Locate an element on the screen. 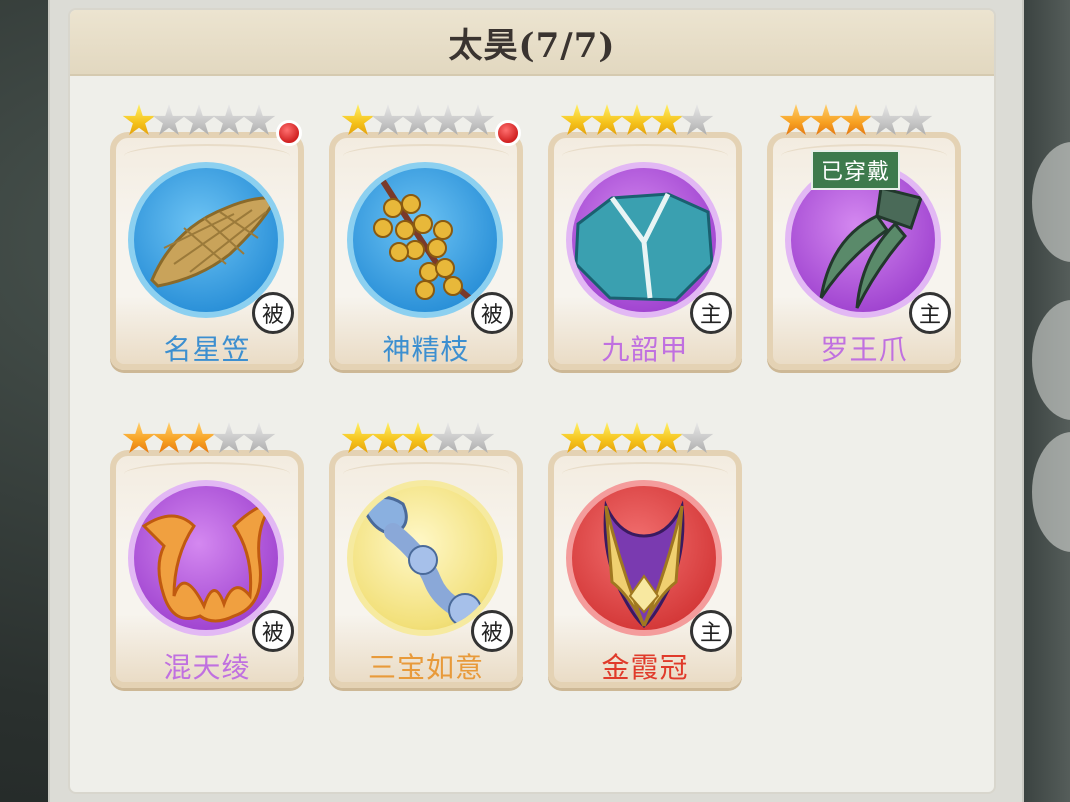  item-name: 九韶甲 is located at coordinates (645, 349).